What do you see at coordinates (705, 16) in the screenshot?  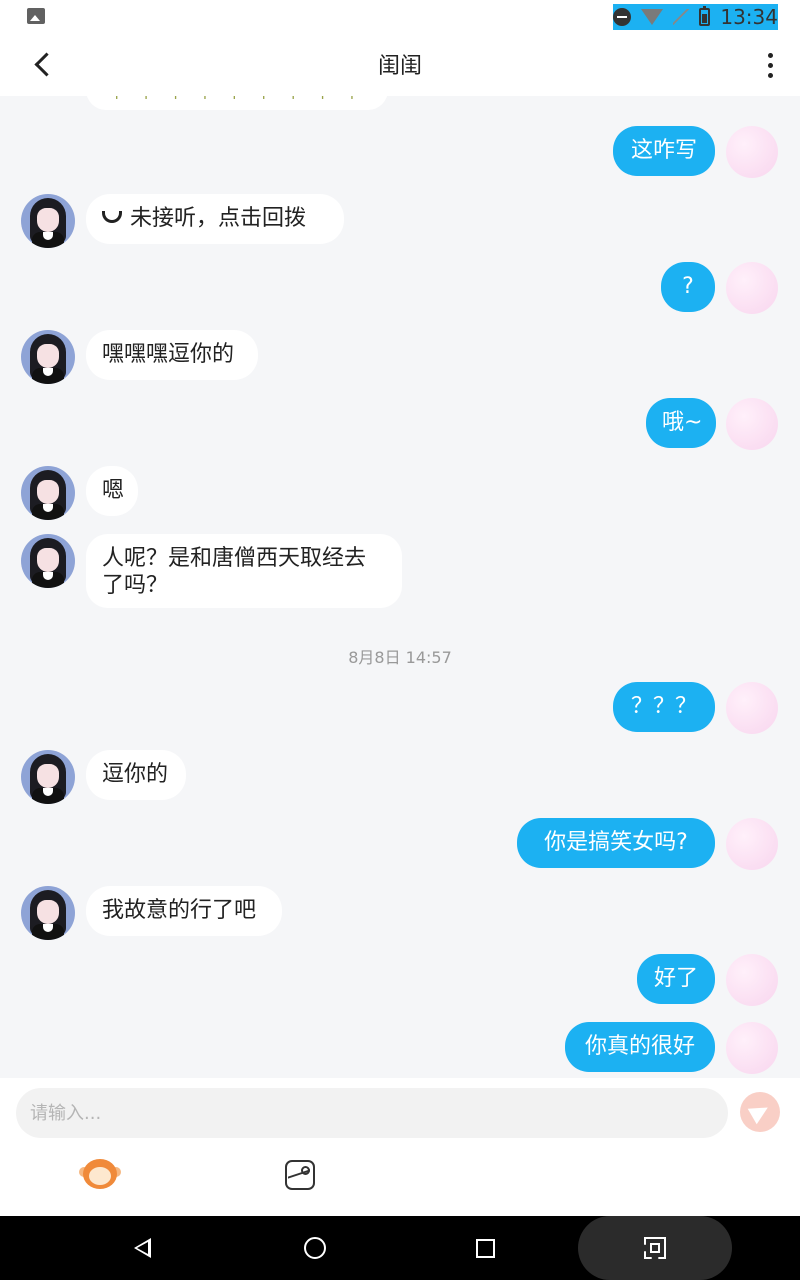 I see `battery-icon` at bounding box center [705, 16].